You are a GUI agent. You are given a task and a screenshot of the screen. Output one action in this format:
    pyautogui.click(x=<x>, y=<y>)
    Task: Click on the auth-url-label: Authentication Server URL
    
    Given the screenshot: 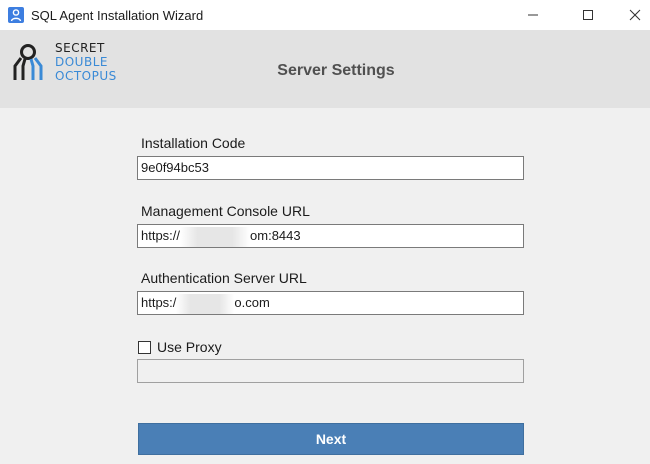 What is the action you would take?
    pyautogui.click(x=224, y=278)
    